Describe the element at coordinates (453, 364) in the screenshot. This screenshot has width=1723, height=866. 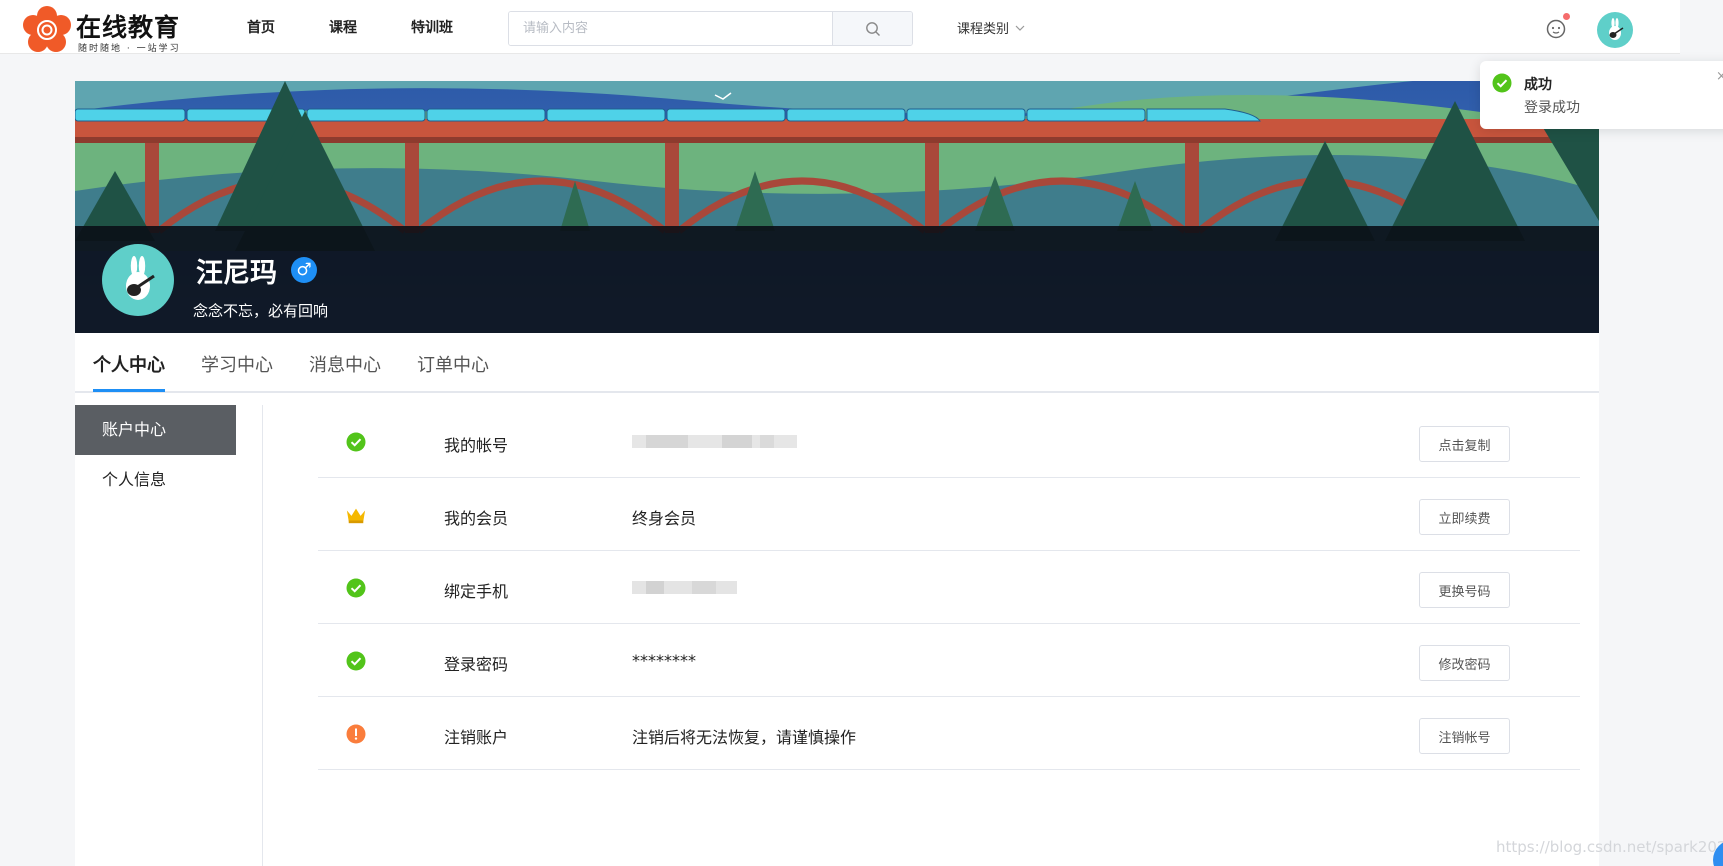
I see `tab-order-center: 订单中心` at that location.